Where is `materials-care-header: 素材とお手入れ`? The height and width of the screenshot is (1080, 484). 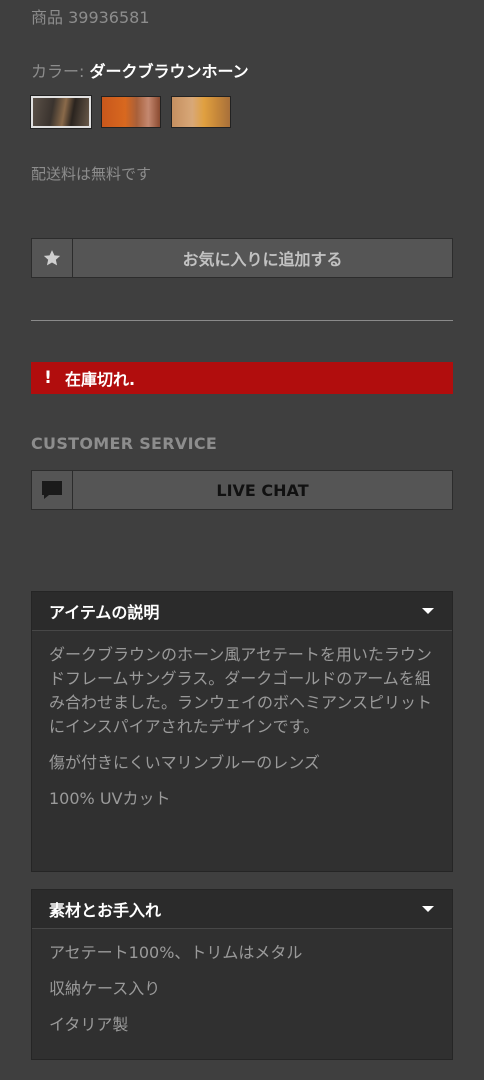 materials-care-header: 素材とお手入れ is located at coordinates (242, 909).